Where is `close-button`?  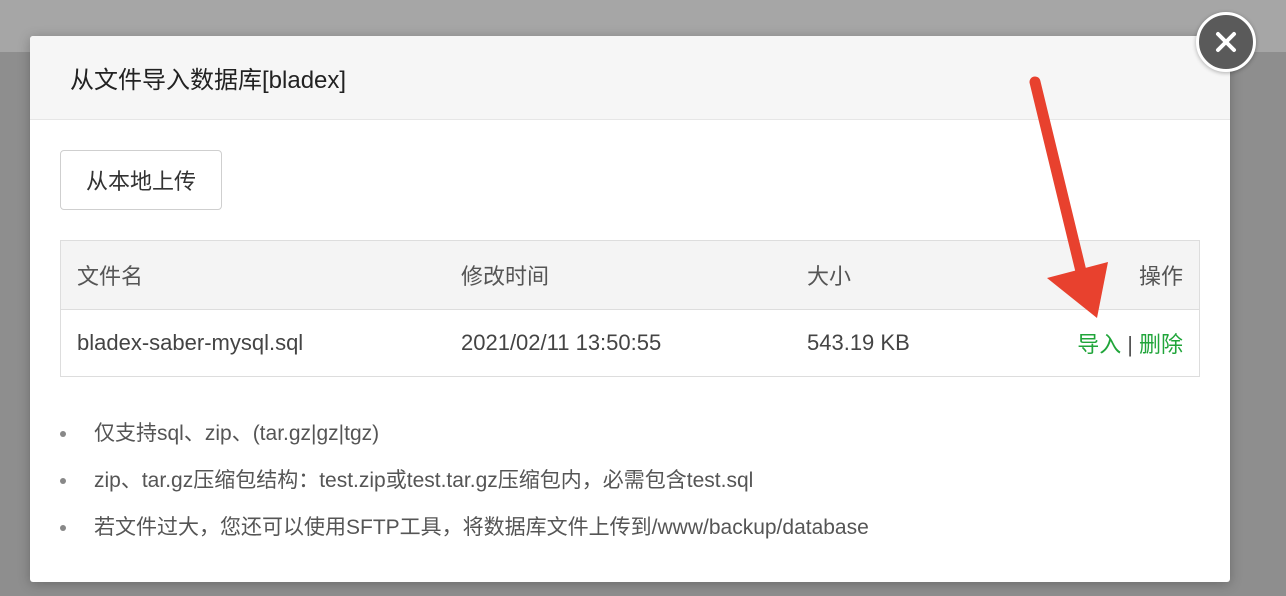 close-button is located at coordinates (1226, 42).